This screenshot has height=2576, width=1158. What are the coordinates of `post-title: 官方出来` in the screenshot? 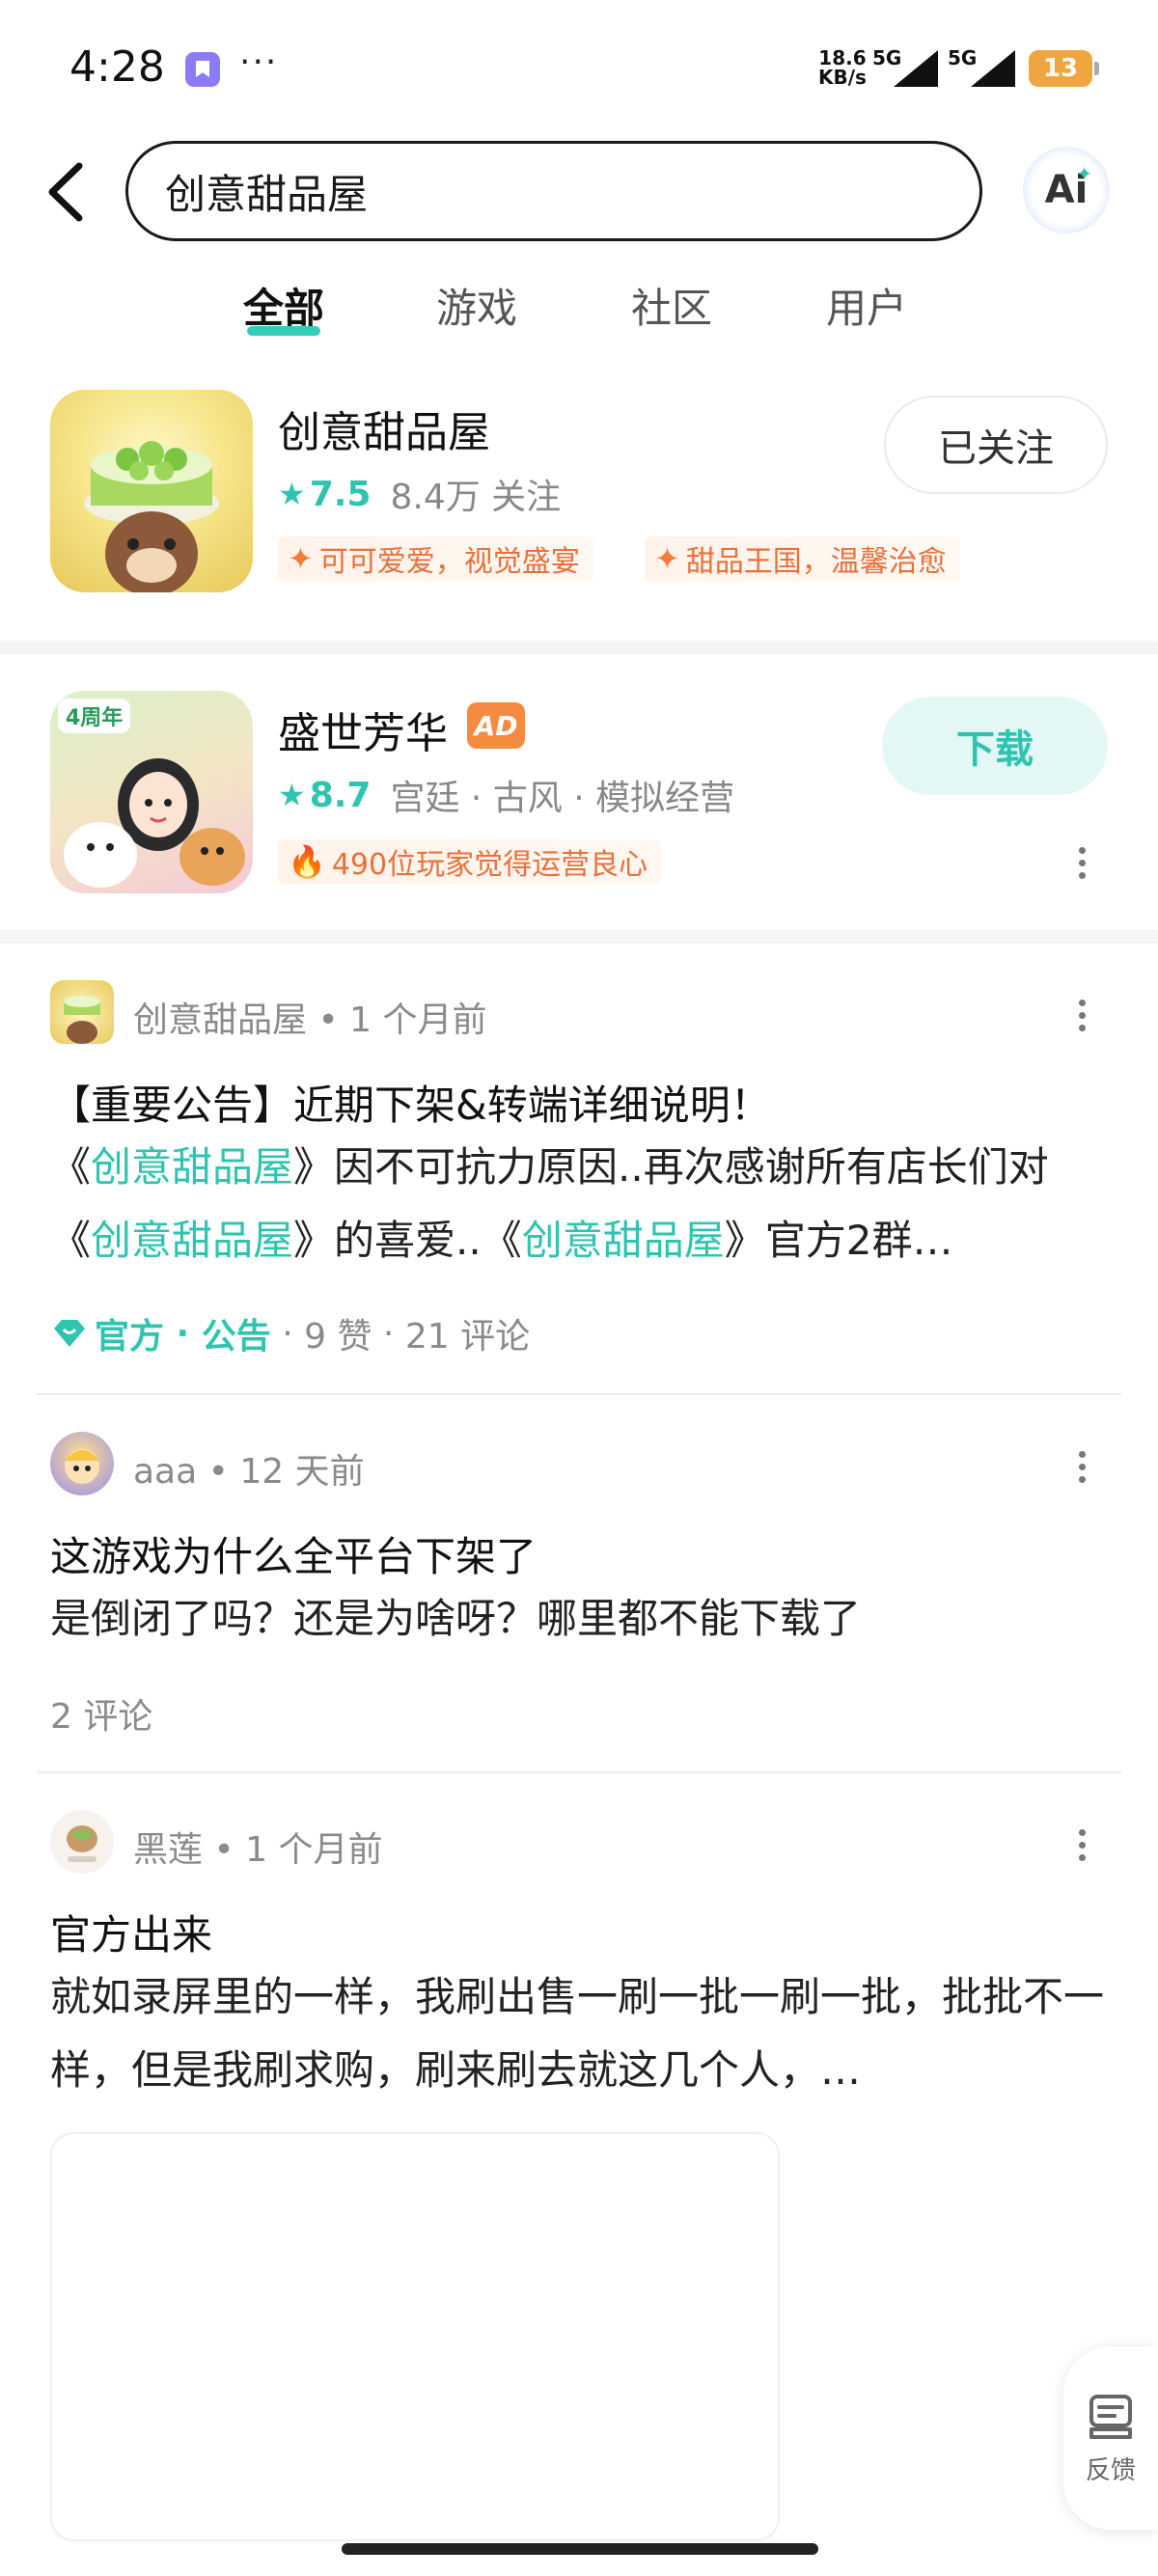 It's located at (131, 1932).